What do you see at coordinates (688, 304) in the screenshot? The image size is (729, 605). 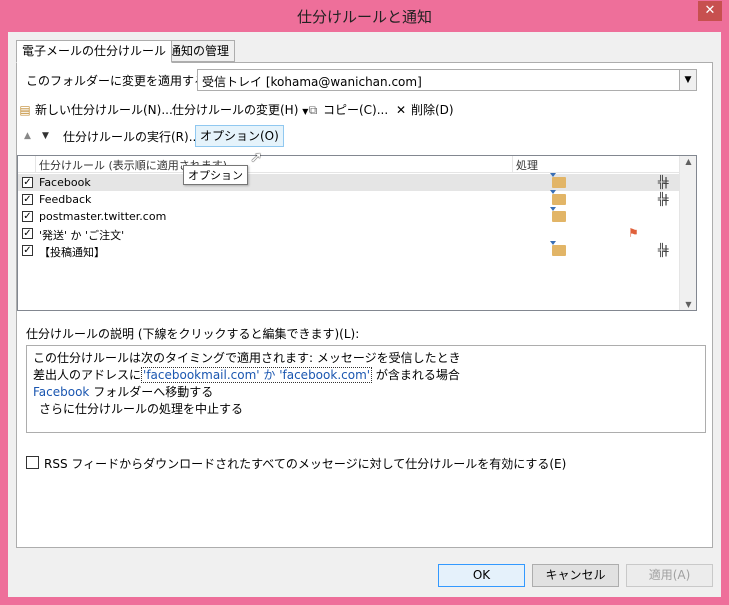 I see `scroll-down-icon: ▼` at bounding box center [688, 304].